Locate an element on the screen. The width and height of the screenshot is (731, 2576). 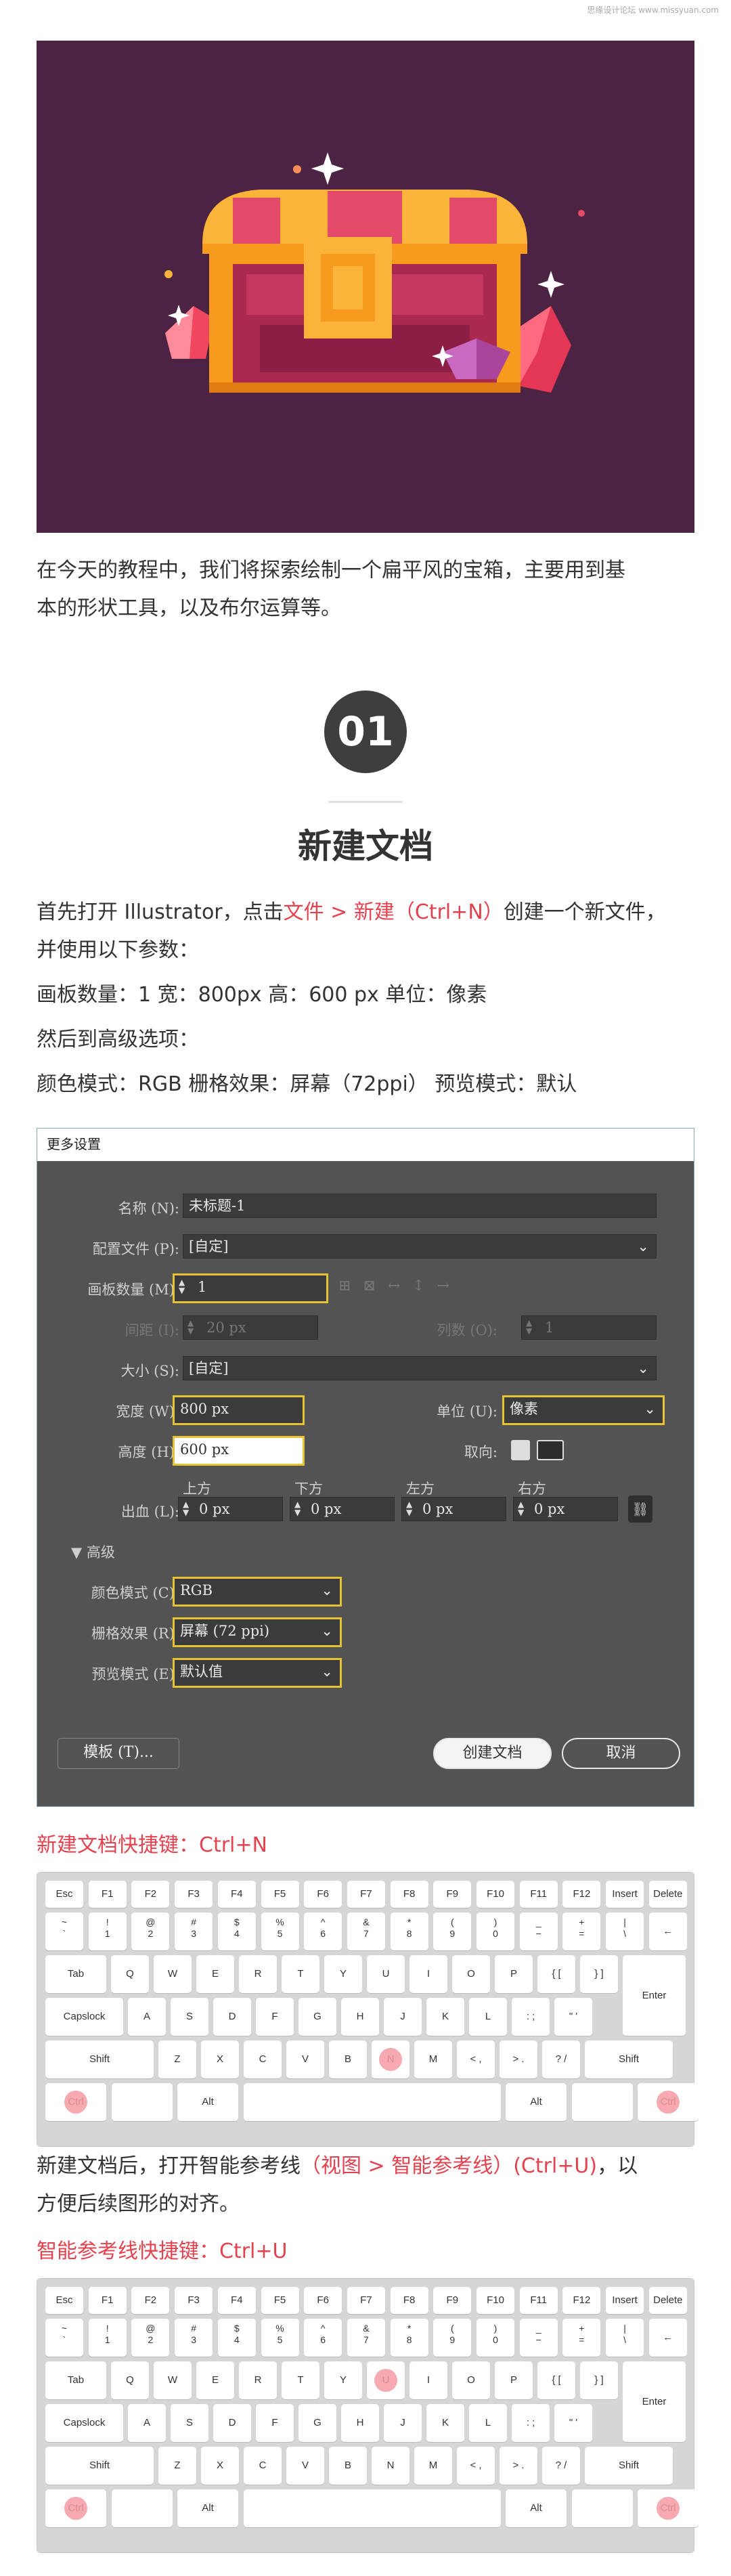
bleed-top-input: ▲ ▼ 0 px is located at coordinates (230, 1509).